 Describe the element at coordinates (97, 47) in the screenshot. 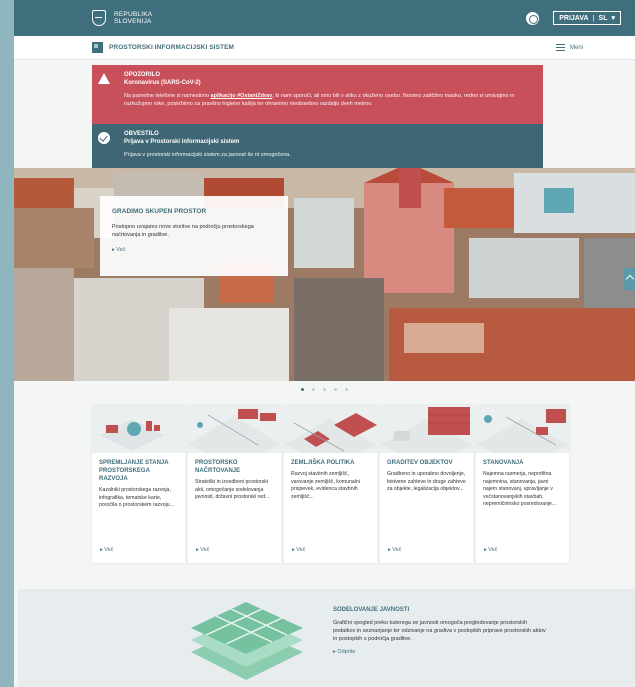

I see `pis-logo-icon` at that location.